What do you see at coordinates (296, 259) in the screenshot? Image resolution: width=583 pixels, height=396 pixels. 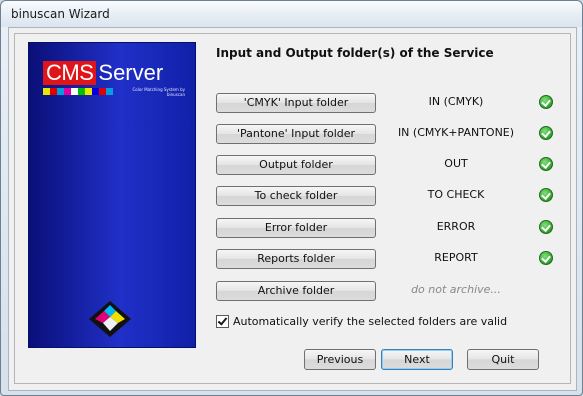 I see `folder-button: Reports folder` at bounding box center [296, 259].